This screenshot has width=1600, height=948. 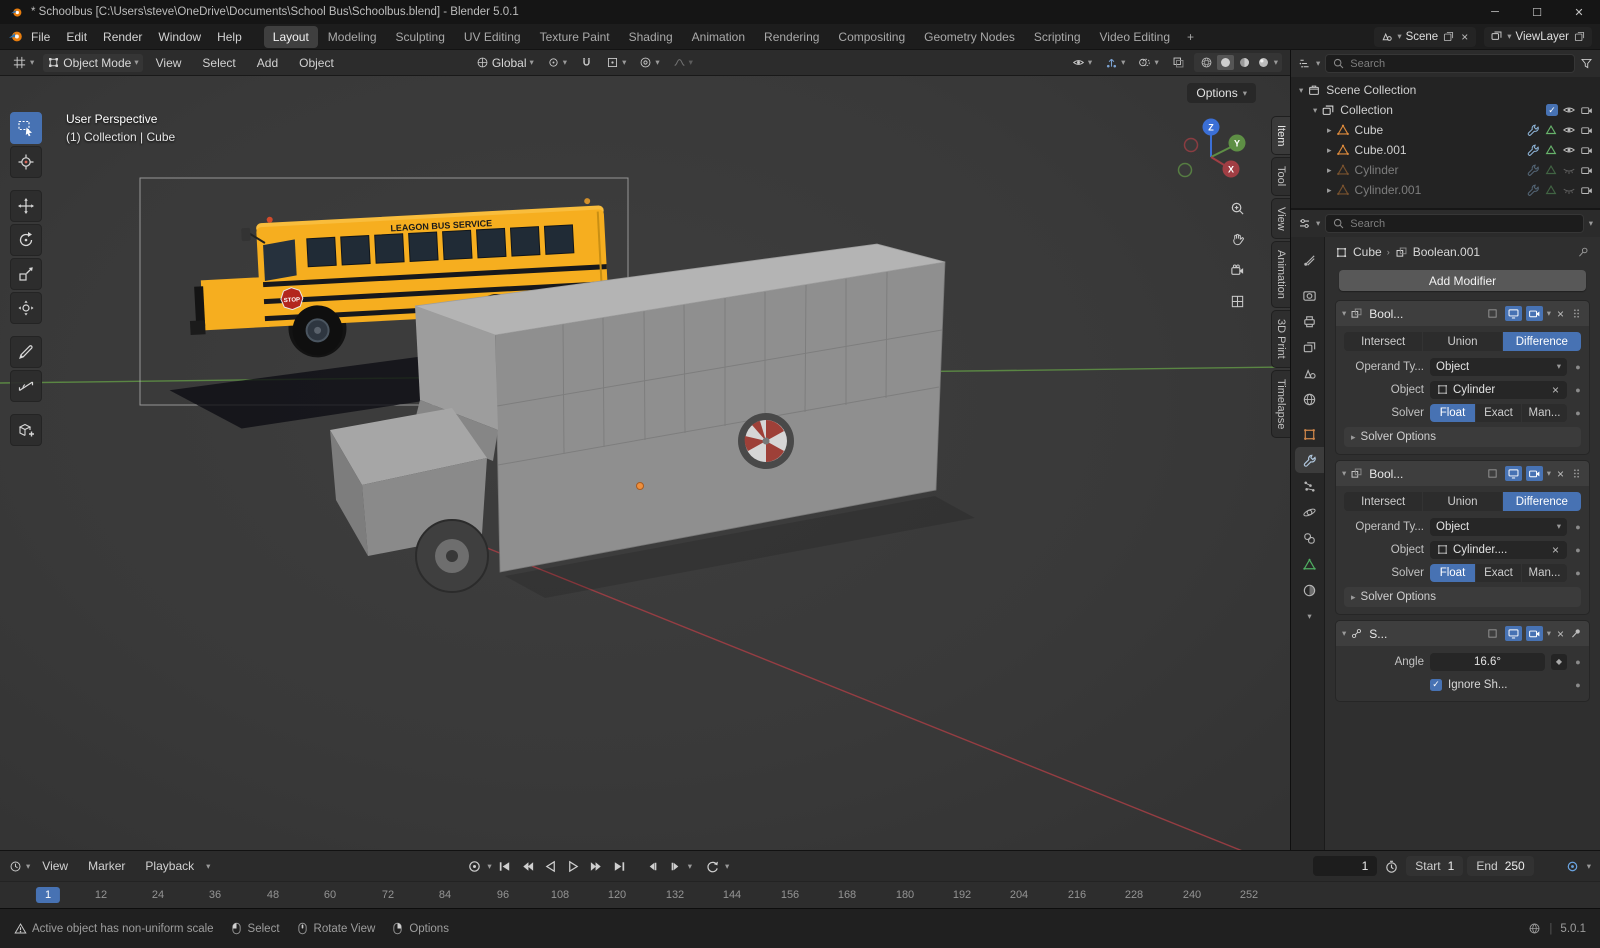 I want to click on snap-toggle, so click(x=586, y=62).